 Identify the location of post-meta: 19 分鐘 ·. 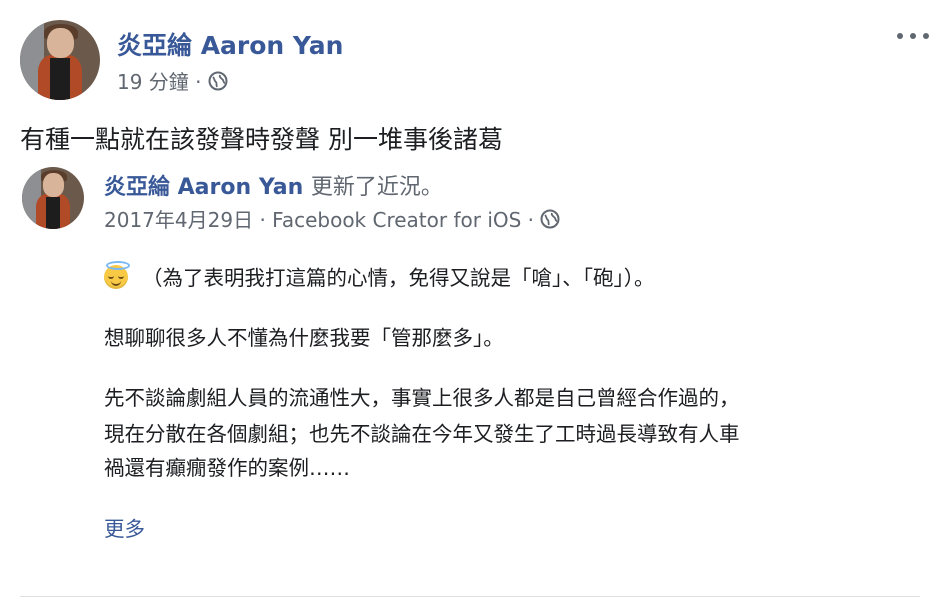
(172, 81).